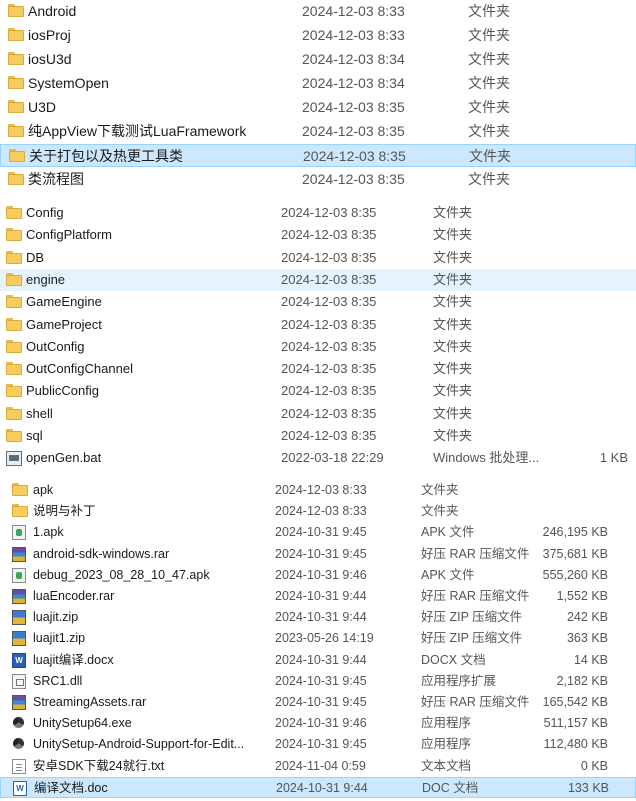 The height and width of the screenshot is (801, 636). Describe the element at coordinates (82, 723) in the screenshot. I see `file-name: UnitySetup64.exe` at that location.